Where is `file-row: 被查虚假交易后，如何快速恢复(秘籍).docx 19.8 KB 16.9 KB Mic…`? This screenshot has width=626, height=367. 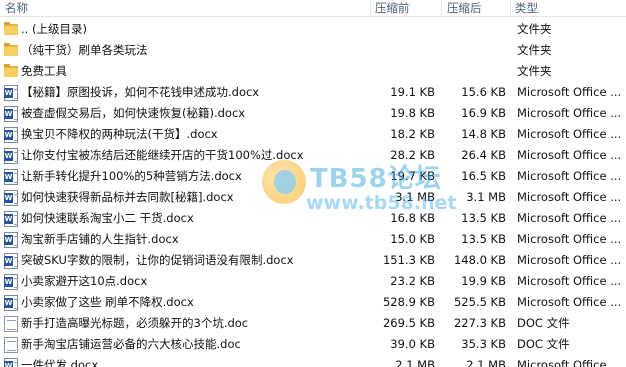 file-row: 被查虚假交易后，如何快速恢复(秘籍).docx 19.8 KB 16.9 KB Mic… is located at coordinates (313, 113).